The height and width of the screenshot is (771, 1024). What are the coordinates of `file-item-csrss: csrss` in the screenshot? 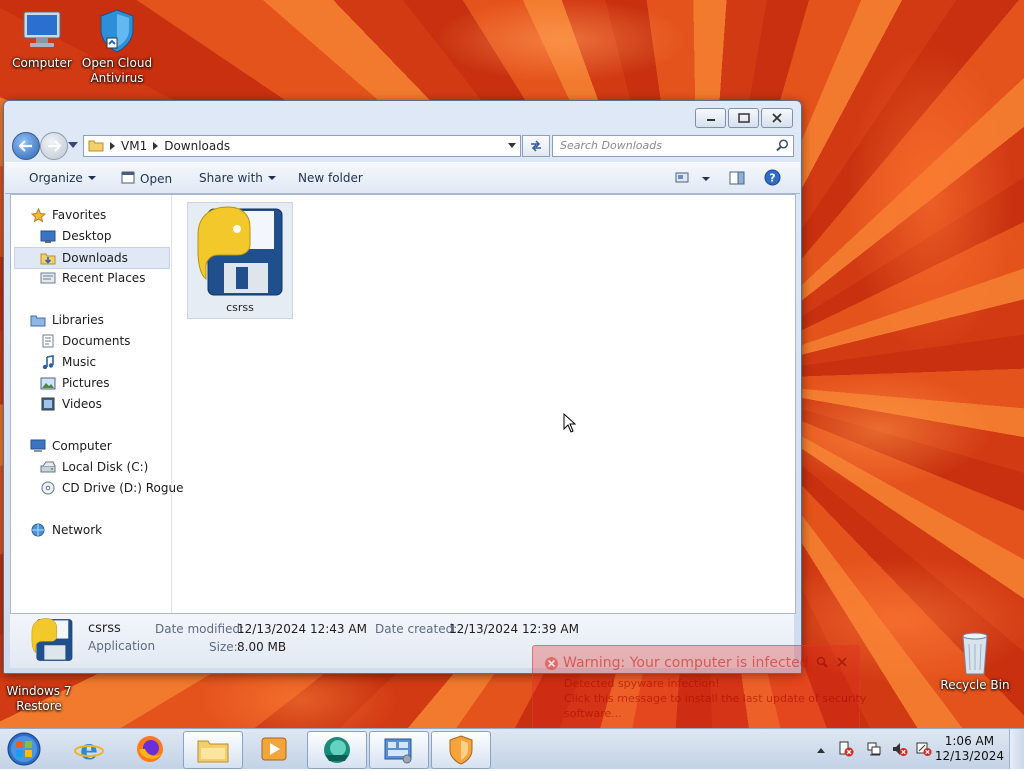 It's located at (240, 260).